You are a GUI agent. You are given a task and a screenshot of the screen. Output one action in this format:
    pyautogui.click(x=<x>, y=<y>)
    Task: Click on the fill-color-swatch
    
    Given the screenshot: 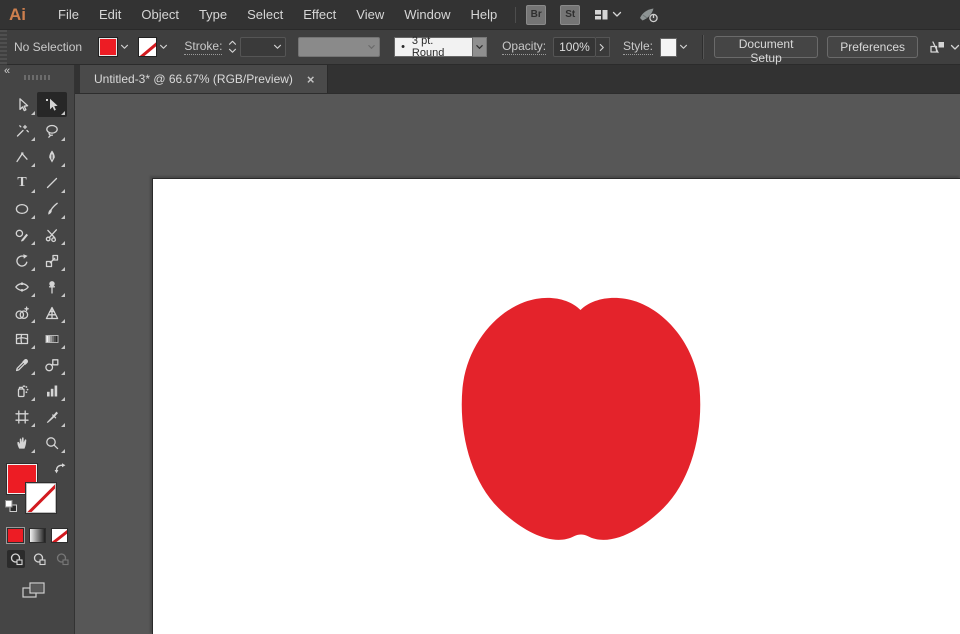 What is the action you would take?
    pyautogui.click(x=108, y=47)
    